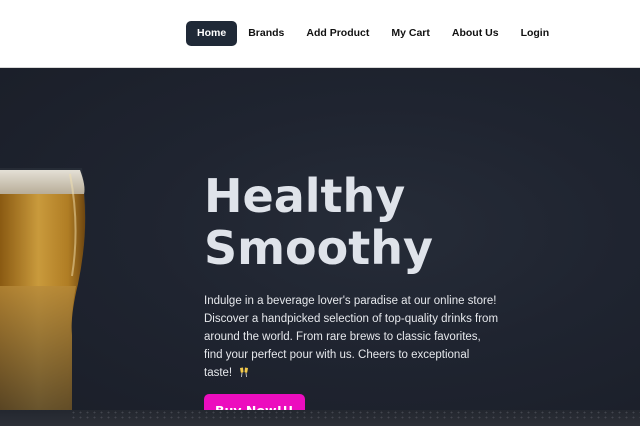  I want to click on nav-my-cart-link: My Cart, so click(410, 33).